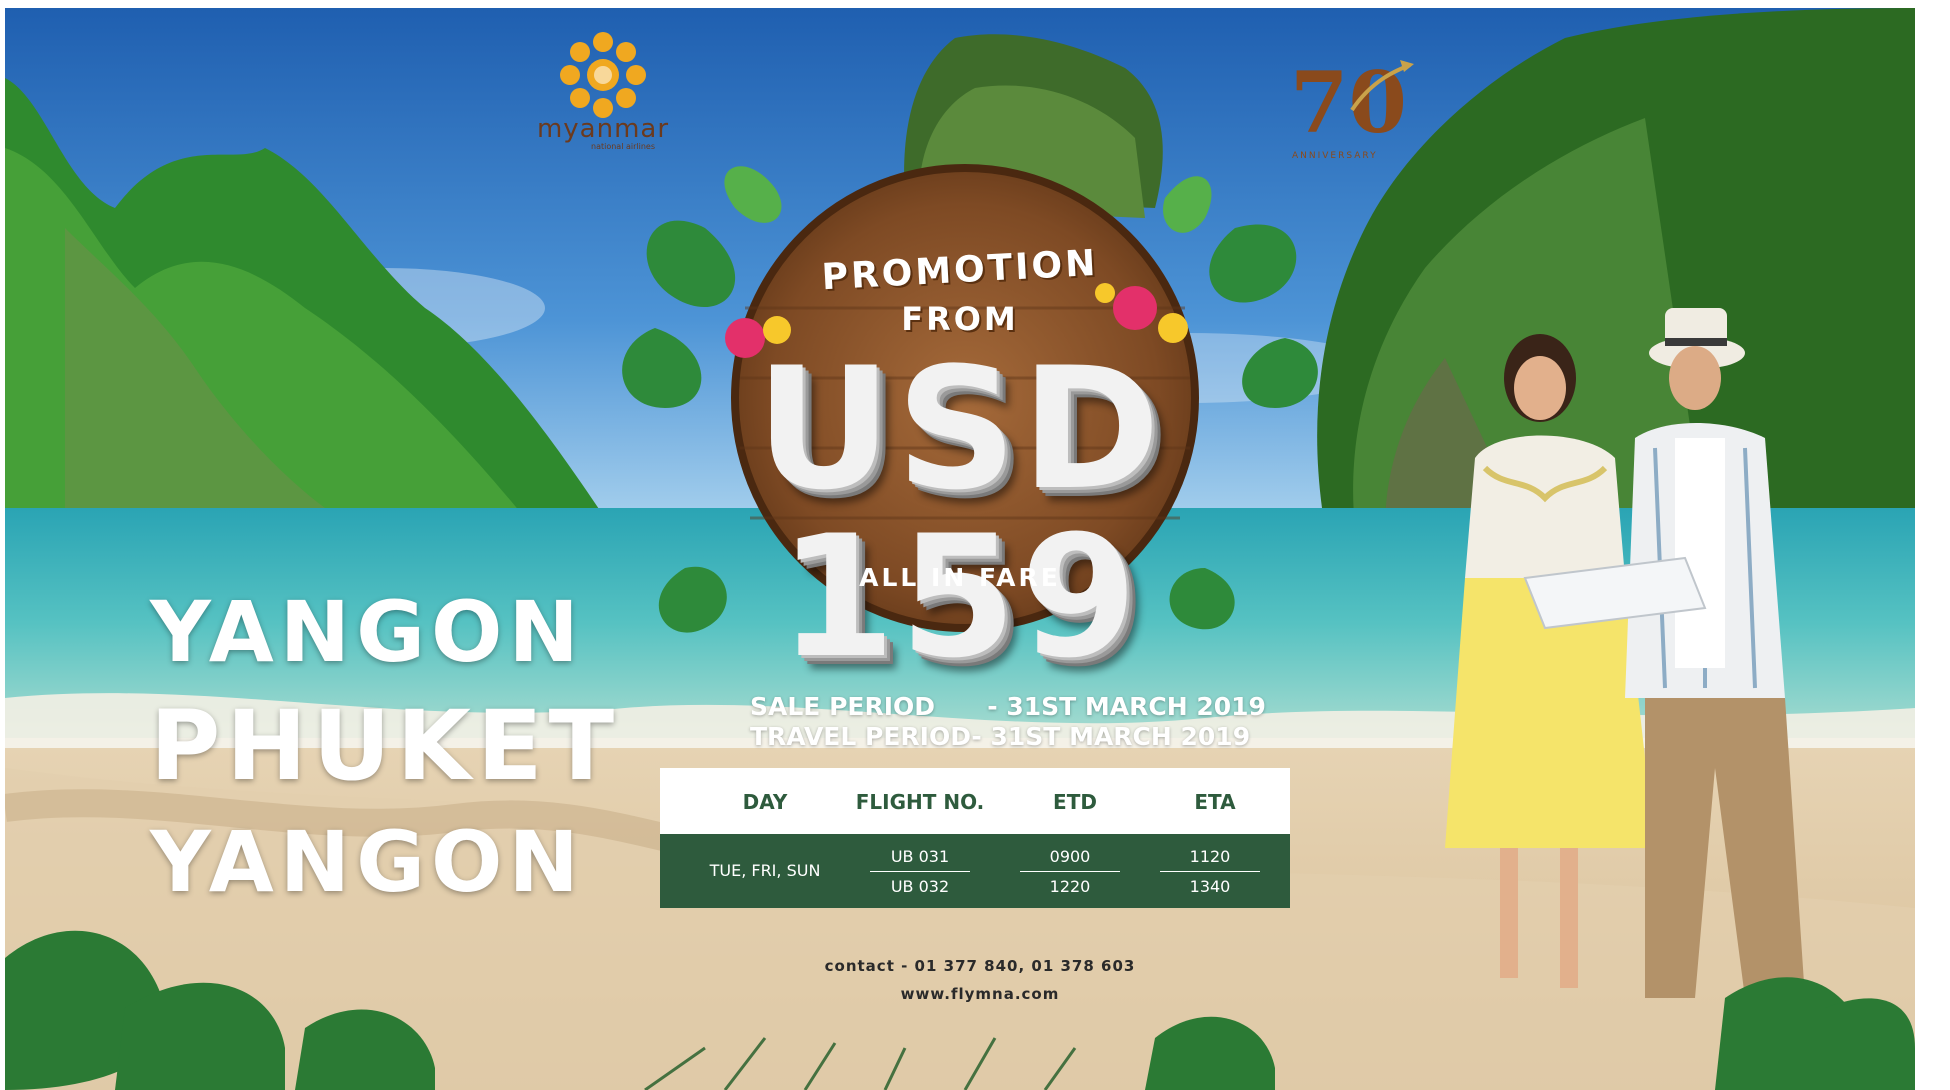 This screenshot has width=1950, height=1090. Describe the element at coordinates (960, 577) in the screenshot. I see `fare-note: ALL IN FARE` at that location.